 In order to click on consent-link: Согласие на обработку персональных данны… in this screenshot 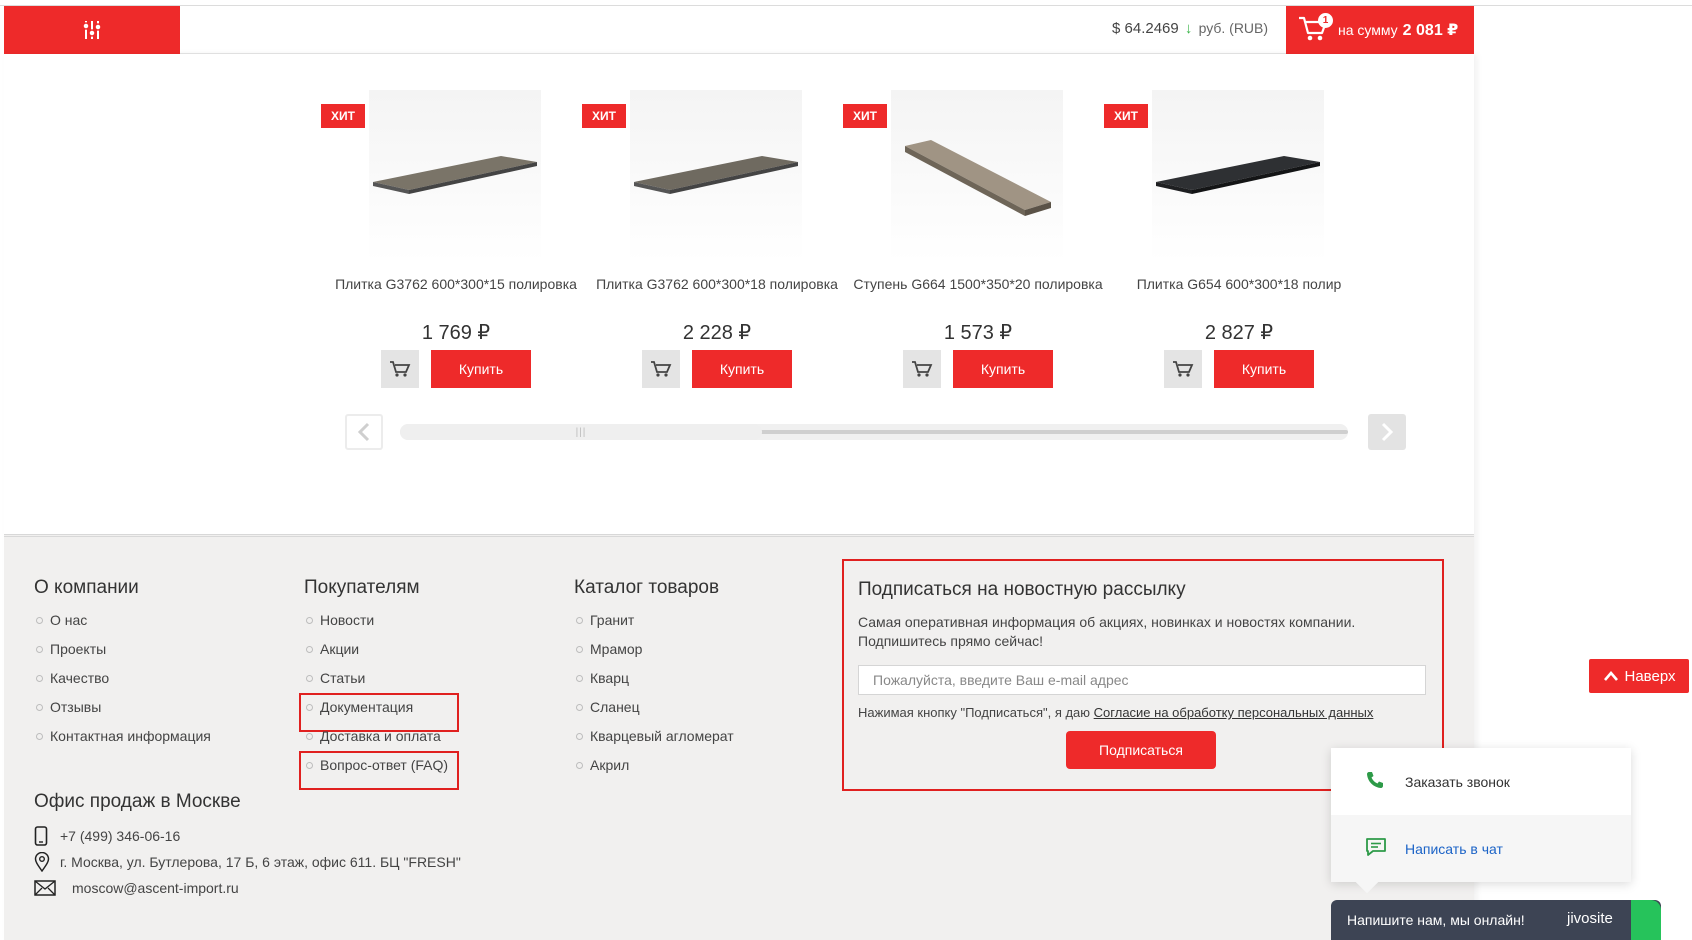, I will do `click(1234, 712)`.